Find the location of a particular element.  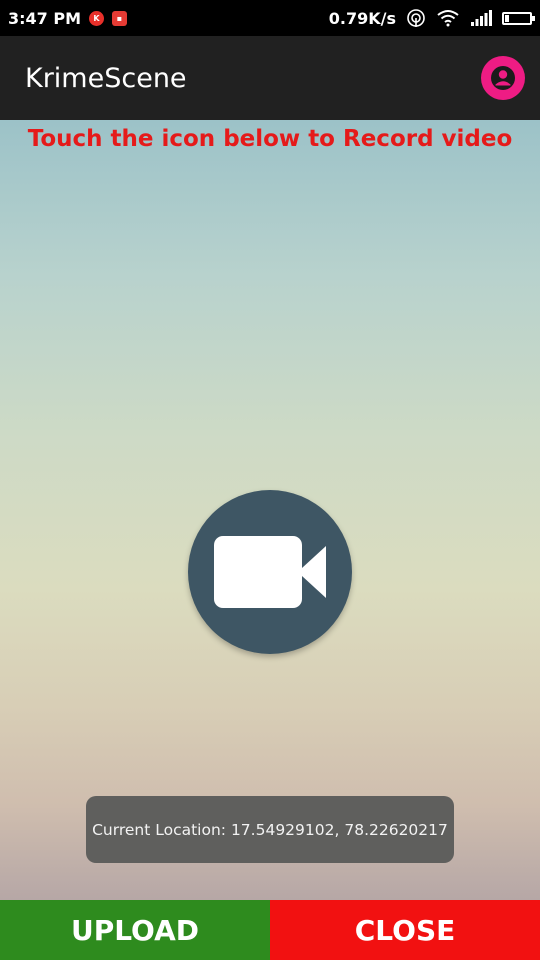

hotspot-icon is located at coordinates (416, 18).